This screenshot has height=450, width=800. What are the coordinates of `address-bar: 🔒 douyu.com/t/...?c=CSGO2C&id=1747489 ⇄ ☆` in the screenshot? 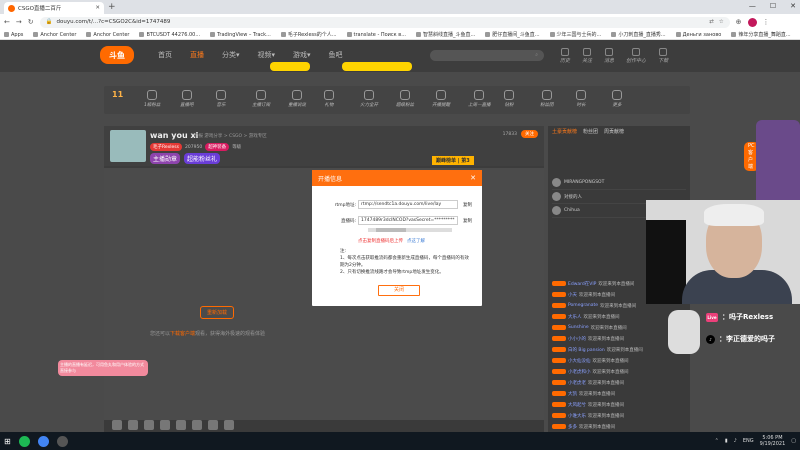 It's located at (384, 22).